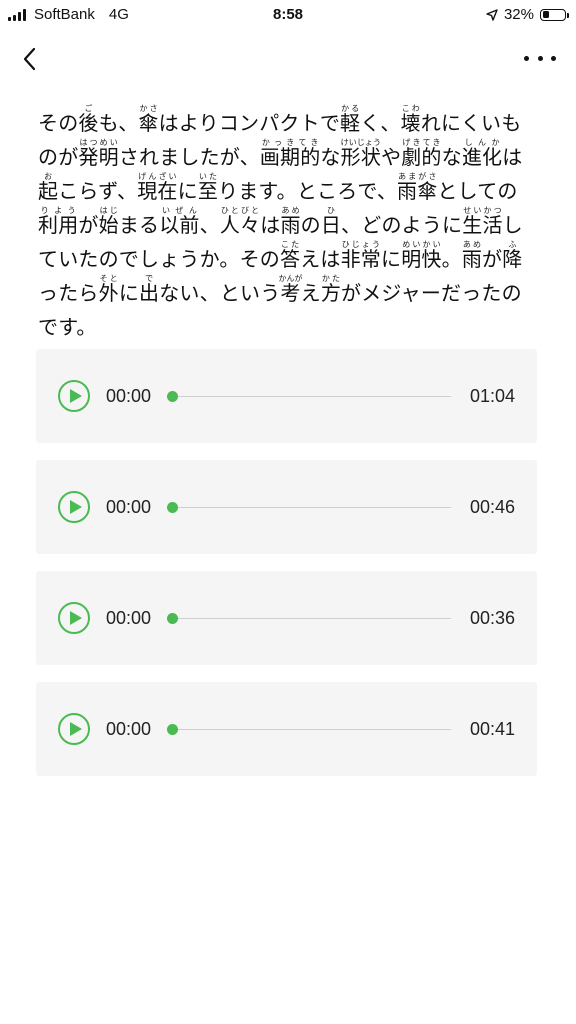 Image resolution: width=576 pixels, height=1024 pixels. What do you see at coordinates (512, 225) in the screenshot?
I see `text-run: し` at bounding box center [512, 225].